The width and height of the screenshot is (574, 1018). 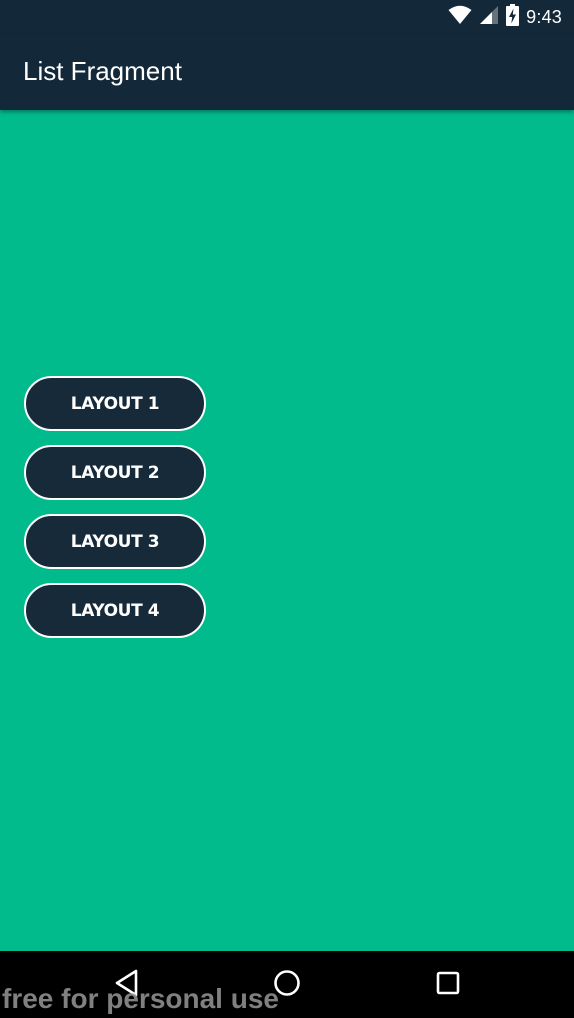 I want to click on wifi-icon, so click(x=460, y=17).